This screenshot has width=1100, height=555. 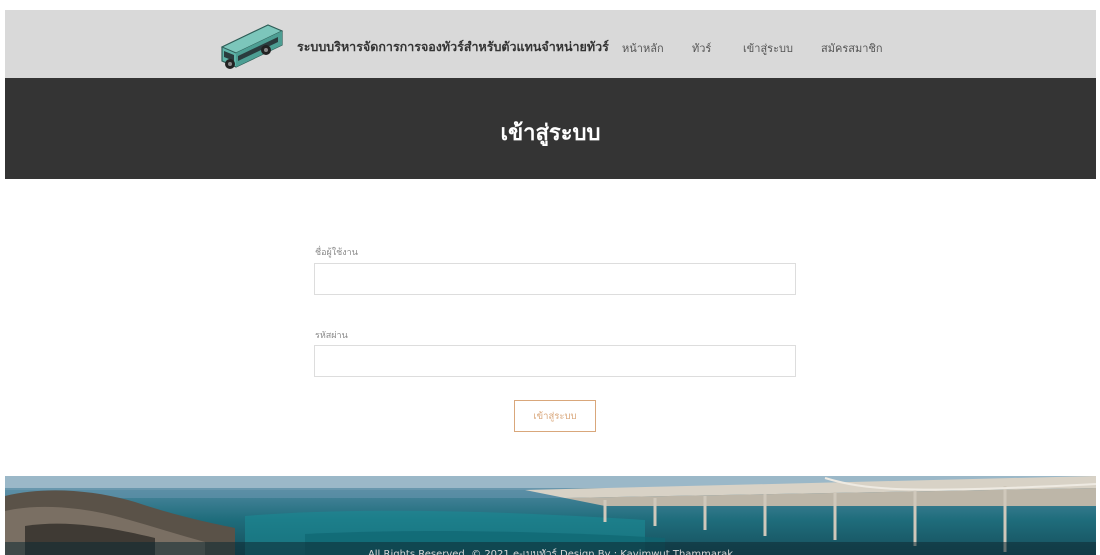 What do you see at coordinates (555, 361) in the screenshot?
I see `password-input` at bounding box center [555, 361].